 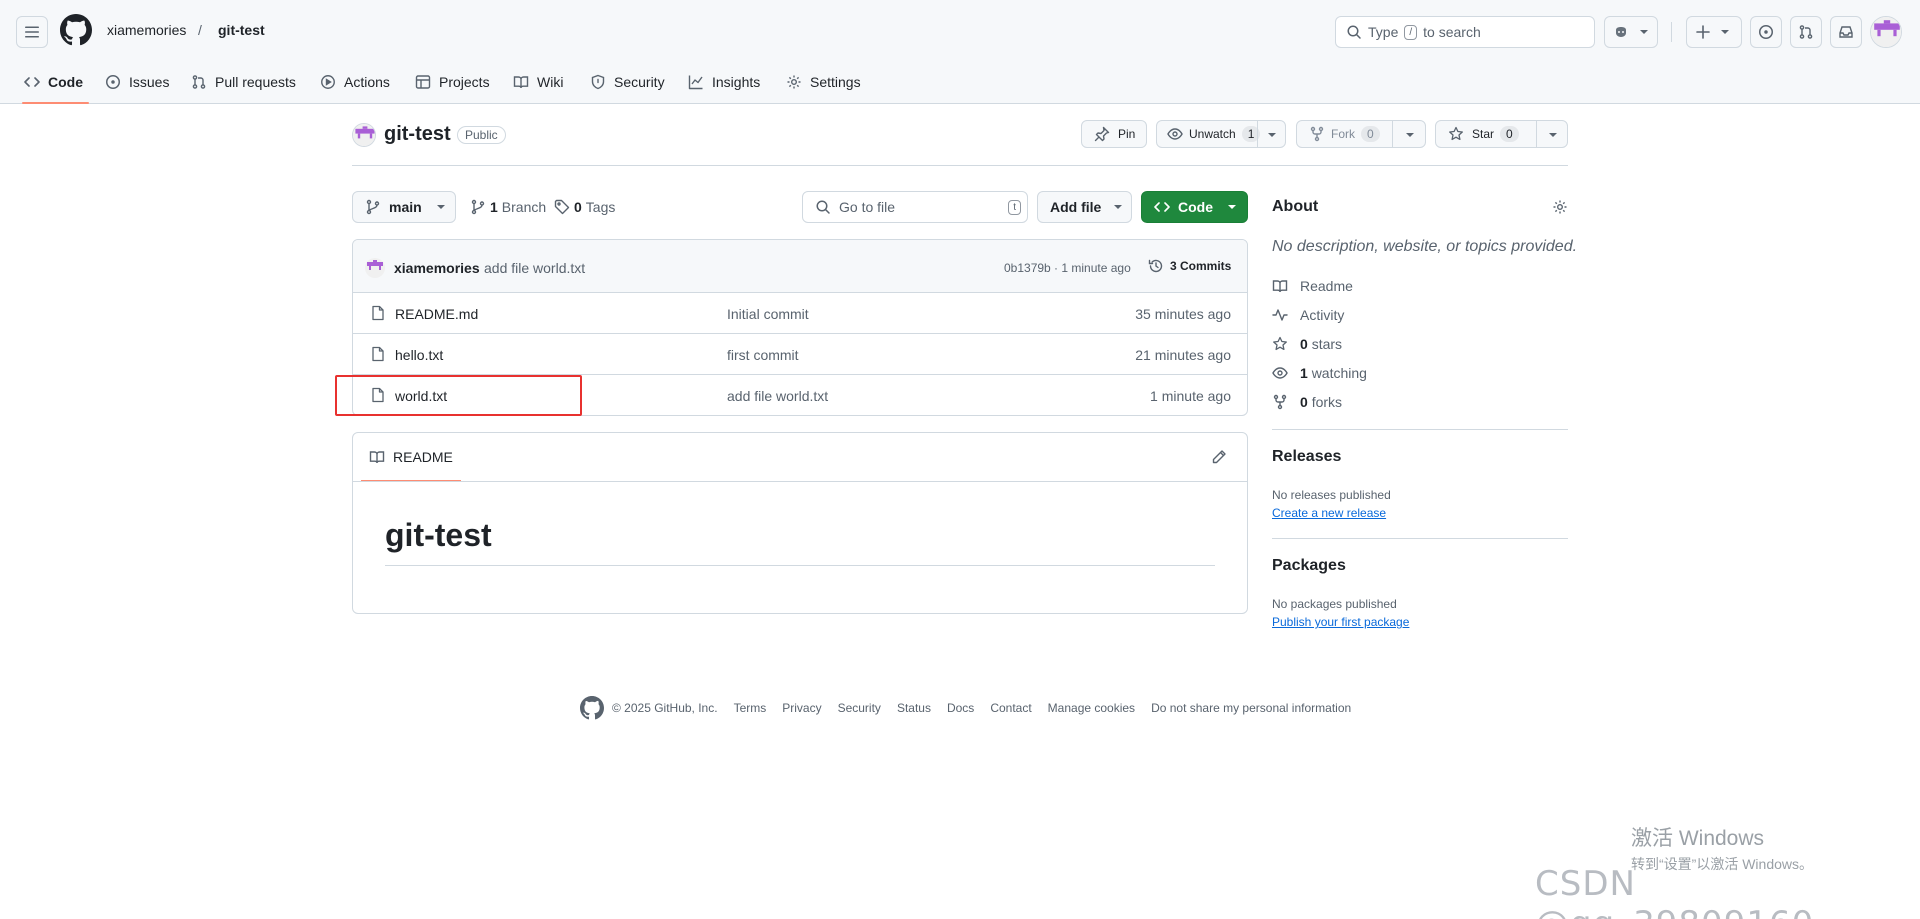 What do you see at coordinates (1319, 373) in the screenshot?
I see `about-watching-link: 1 watching` at bounding box center [1319, 373].